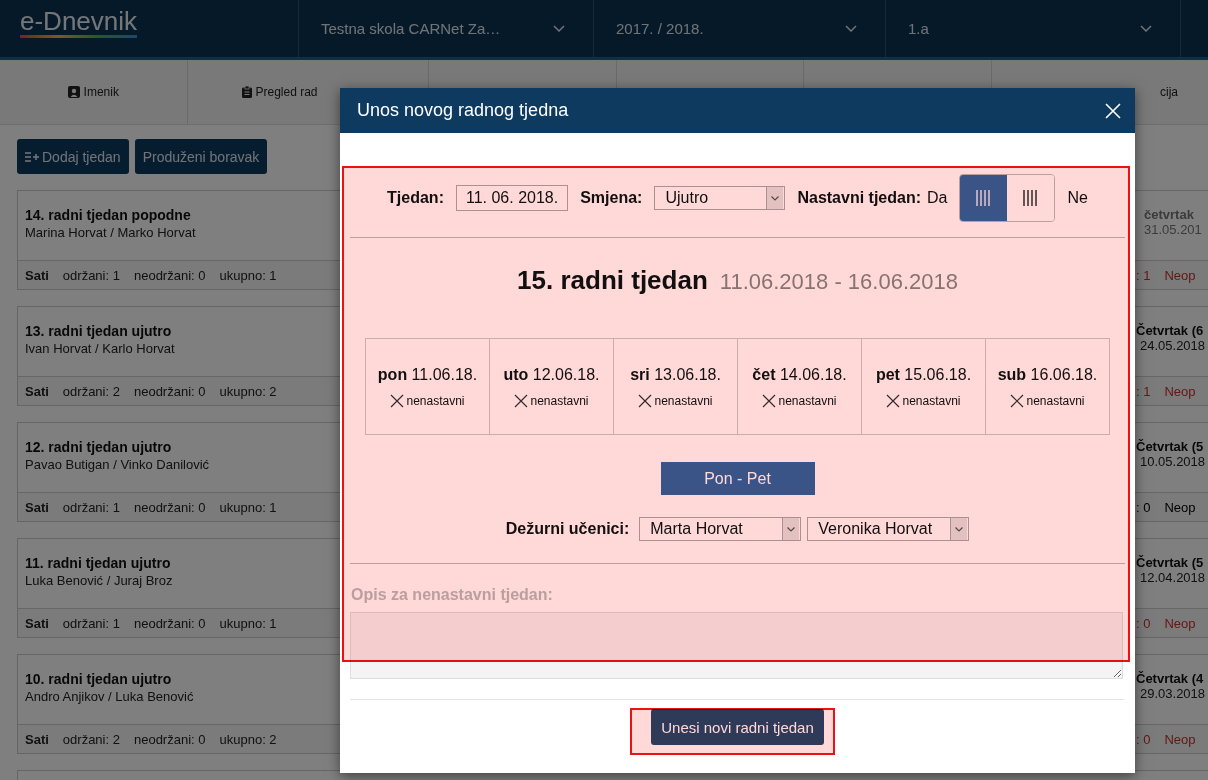 This screenshot has width=1208, height=780. What do you see at coordinates (923, 374) in the screenshot?
I see `day-label: pet 15.06.18.` at bounding box center [923, 374].